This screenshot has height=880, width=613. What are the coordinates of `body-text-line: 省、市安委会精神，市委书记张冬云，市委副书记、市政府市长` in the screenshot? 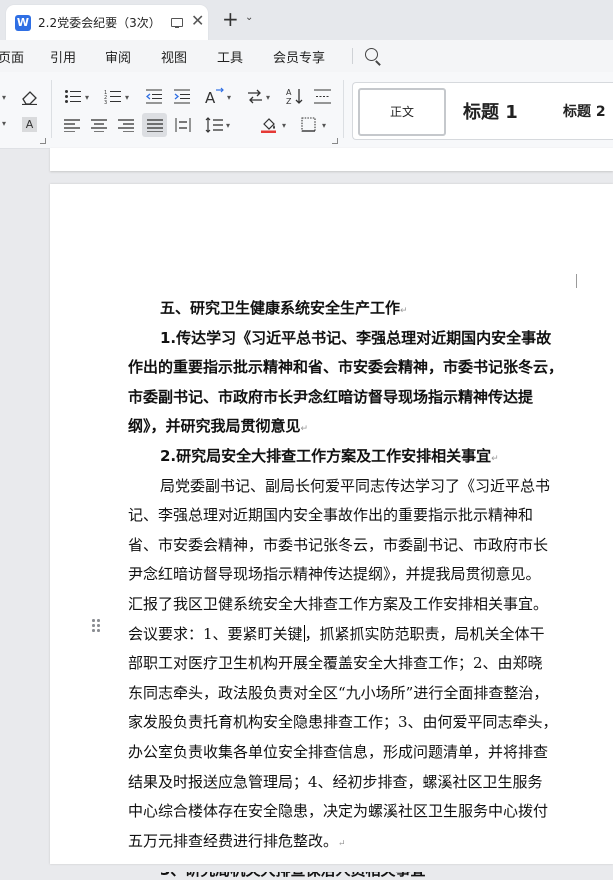 It's located at (352, 545).